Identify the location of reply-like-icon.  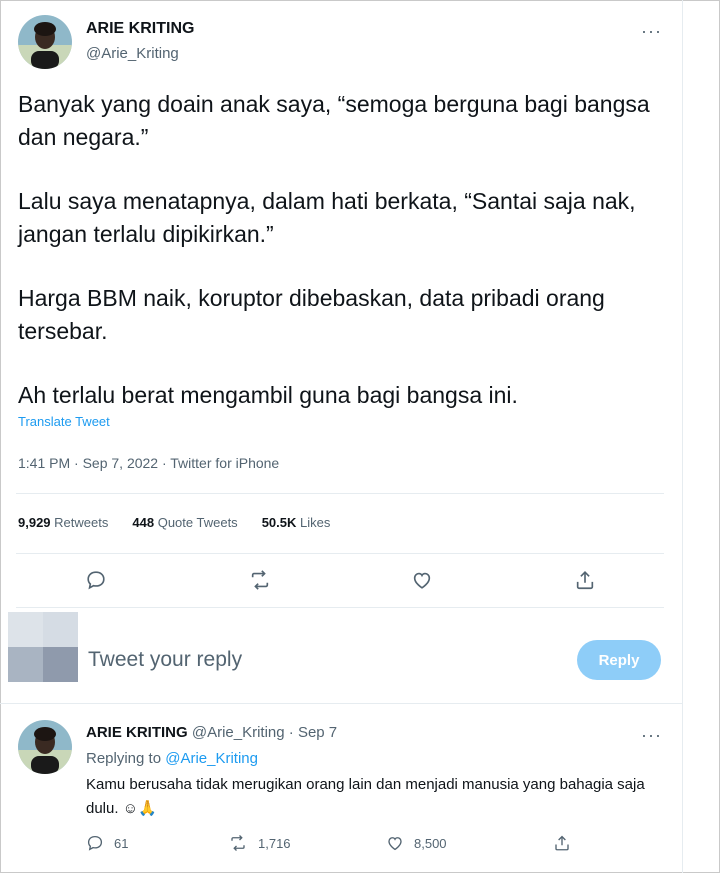
(395, 844).